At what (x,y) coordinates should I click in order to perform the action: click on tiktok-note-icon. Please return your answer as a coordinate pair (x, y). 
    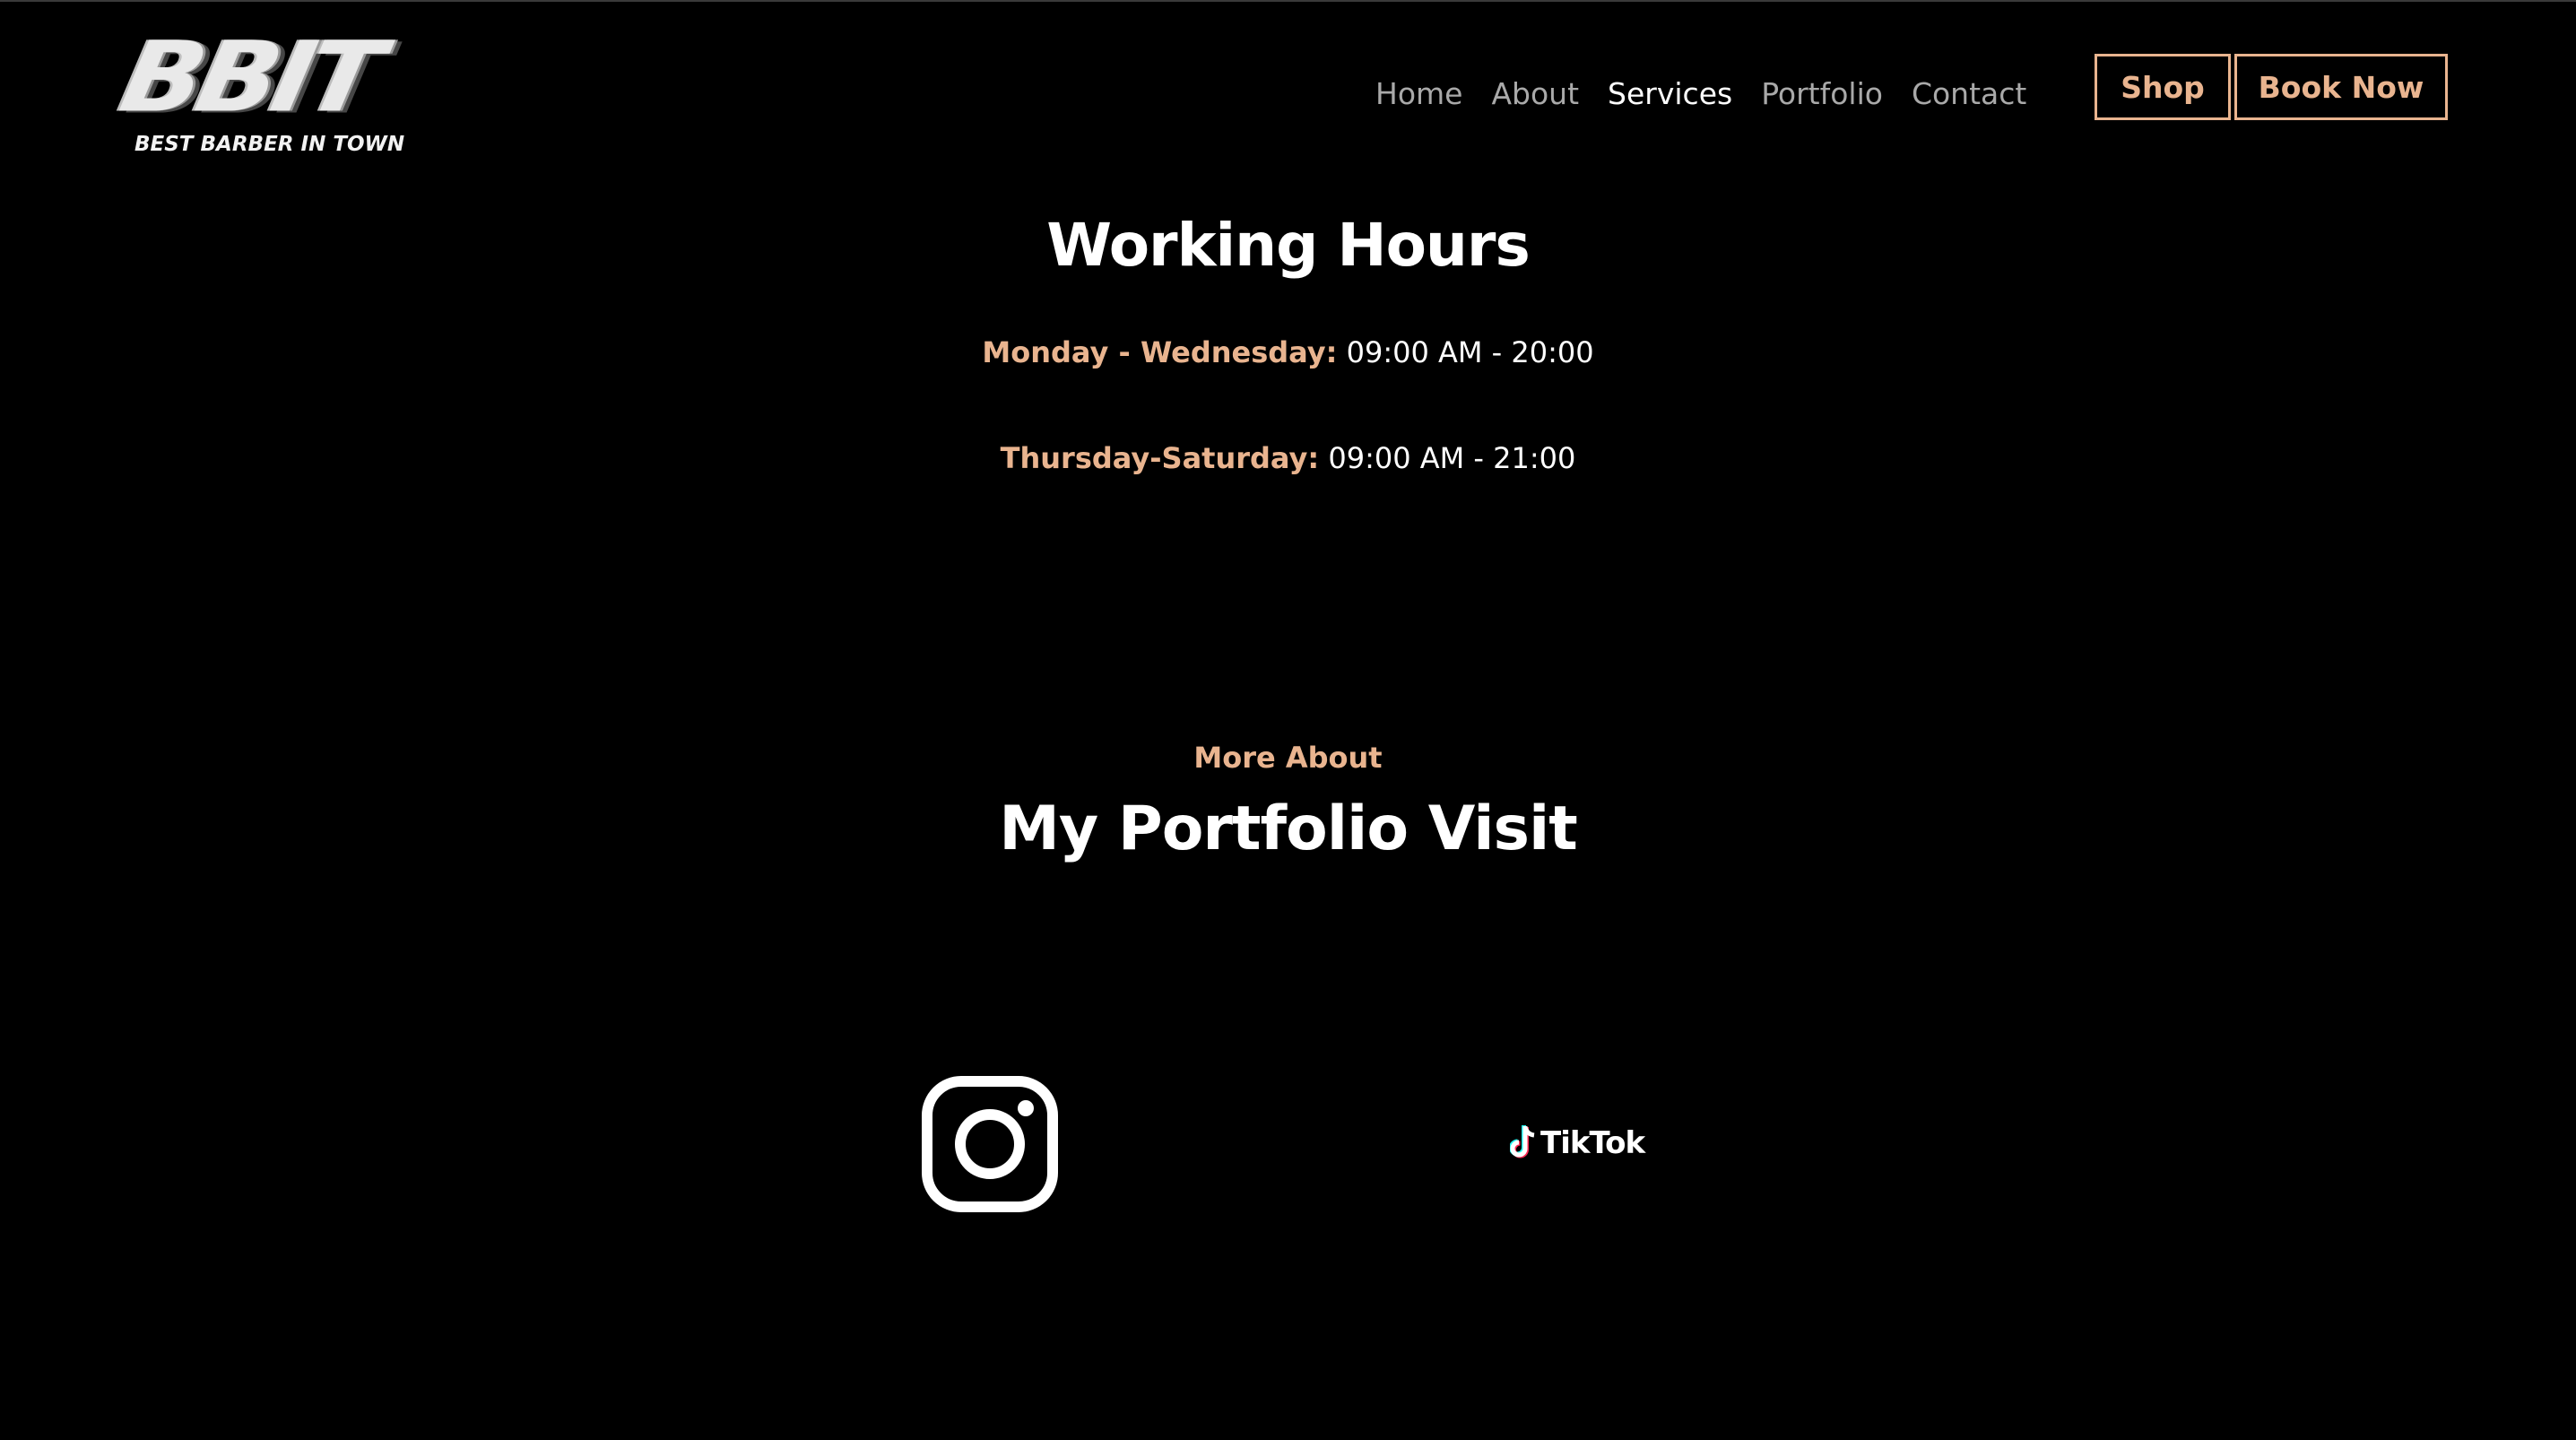
    Looking at the image, I should click on (1522, 1141).